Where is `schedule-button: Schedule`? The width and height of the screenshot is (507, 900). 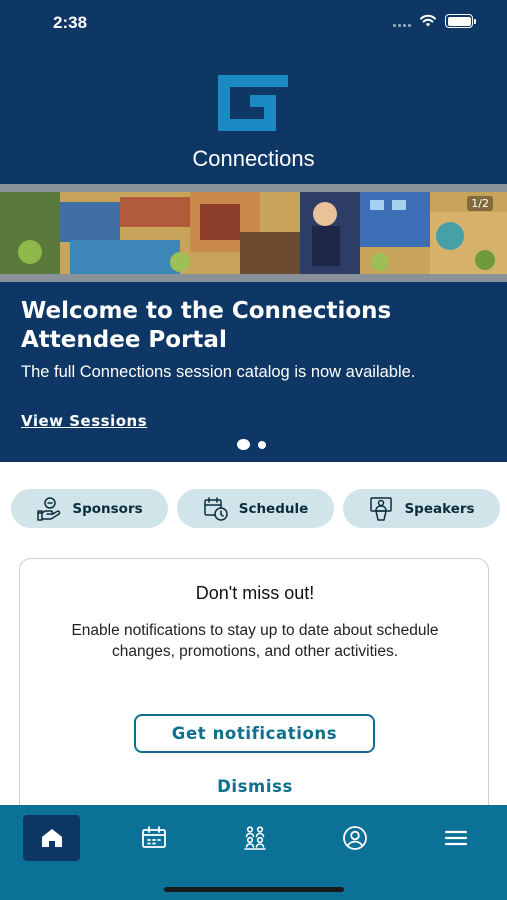
schedule-button: Schedule is located at coordinates (255, 508).